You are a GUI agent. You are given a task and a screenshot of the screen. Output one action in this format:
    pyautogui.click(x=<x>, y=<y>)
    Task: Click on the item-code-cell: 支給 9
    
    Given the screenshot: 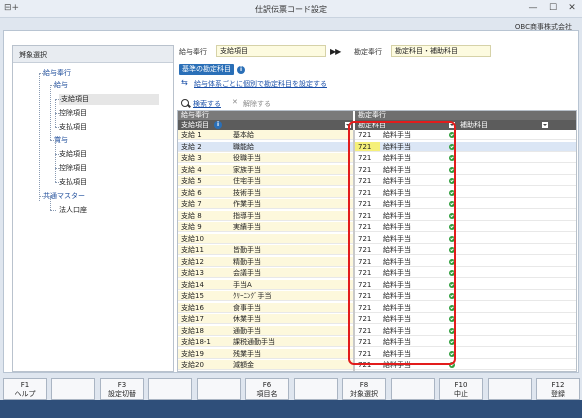 What is the action you would take?
    pyautogui.click(x=204, y=227)
    